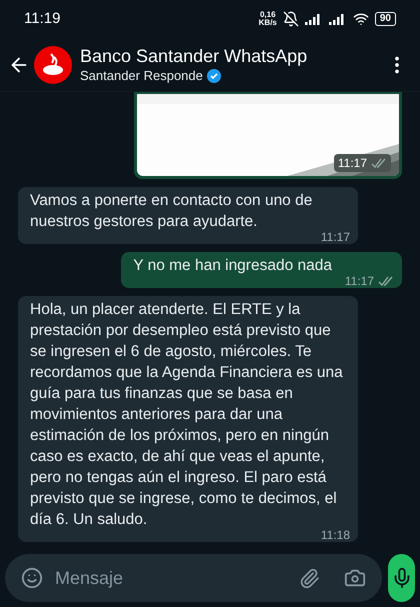 The height and width of the screenshot is (607, 420). I want to click on wifi-icon, so click(360, 19).